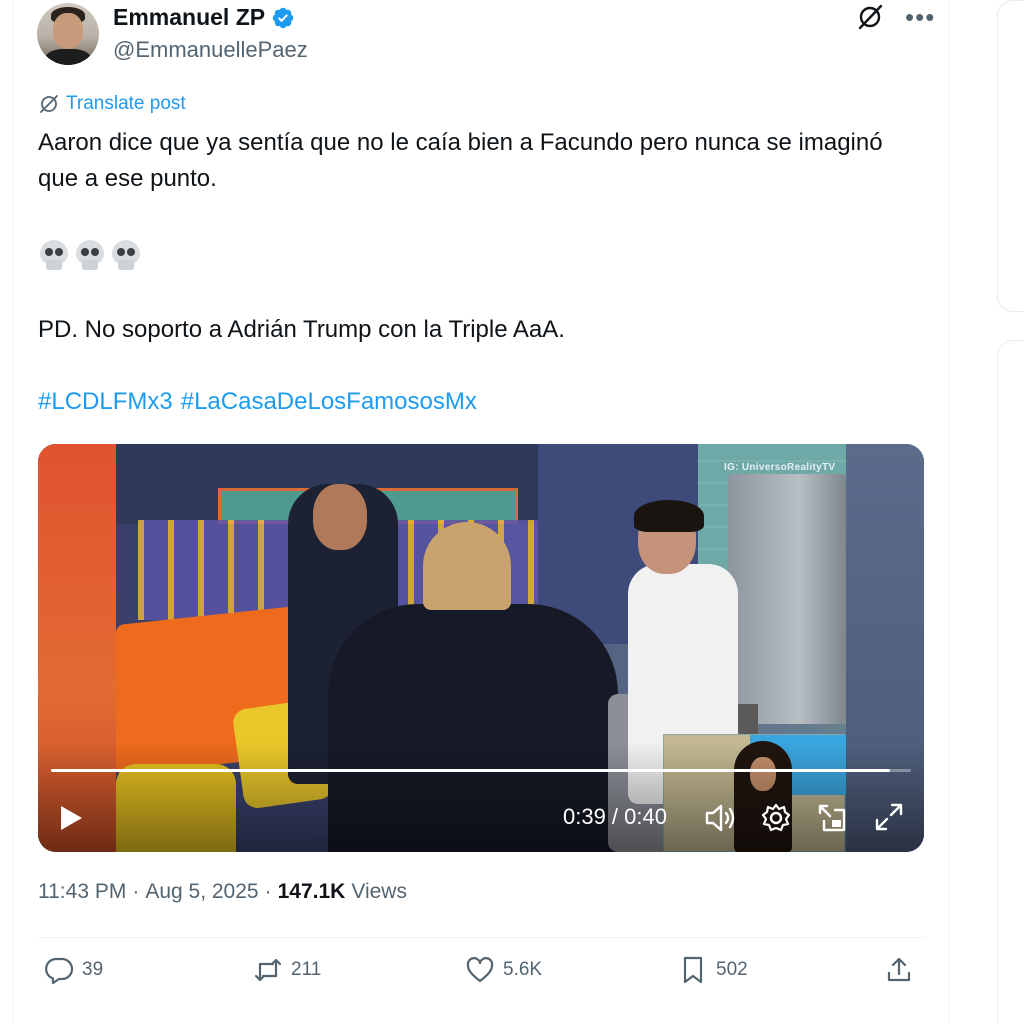  I want to click on bookmark-count: 502, so click(732, 969).